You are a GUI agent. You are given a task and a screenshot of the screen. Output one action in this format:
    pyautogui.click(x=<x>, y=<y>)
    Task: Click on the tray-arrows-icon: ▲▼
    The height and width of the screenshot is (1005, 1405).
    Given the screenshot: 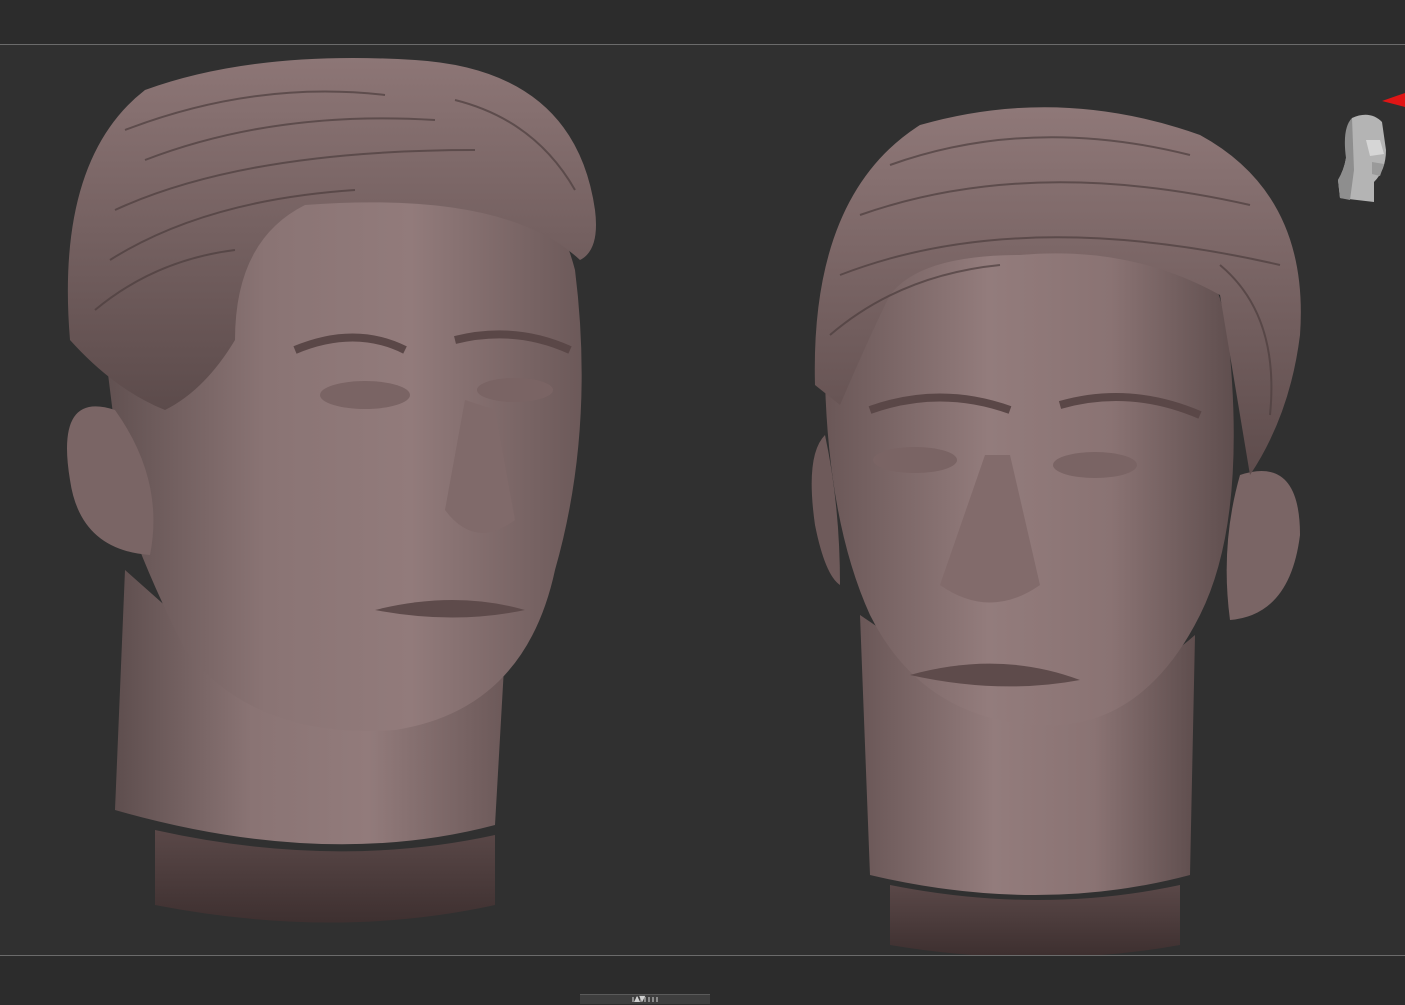 What is the action you would take?
    pyautogui.click(x=639, y=999)
    